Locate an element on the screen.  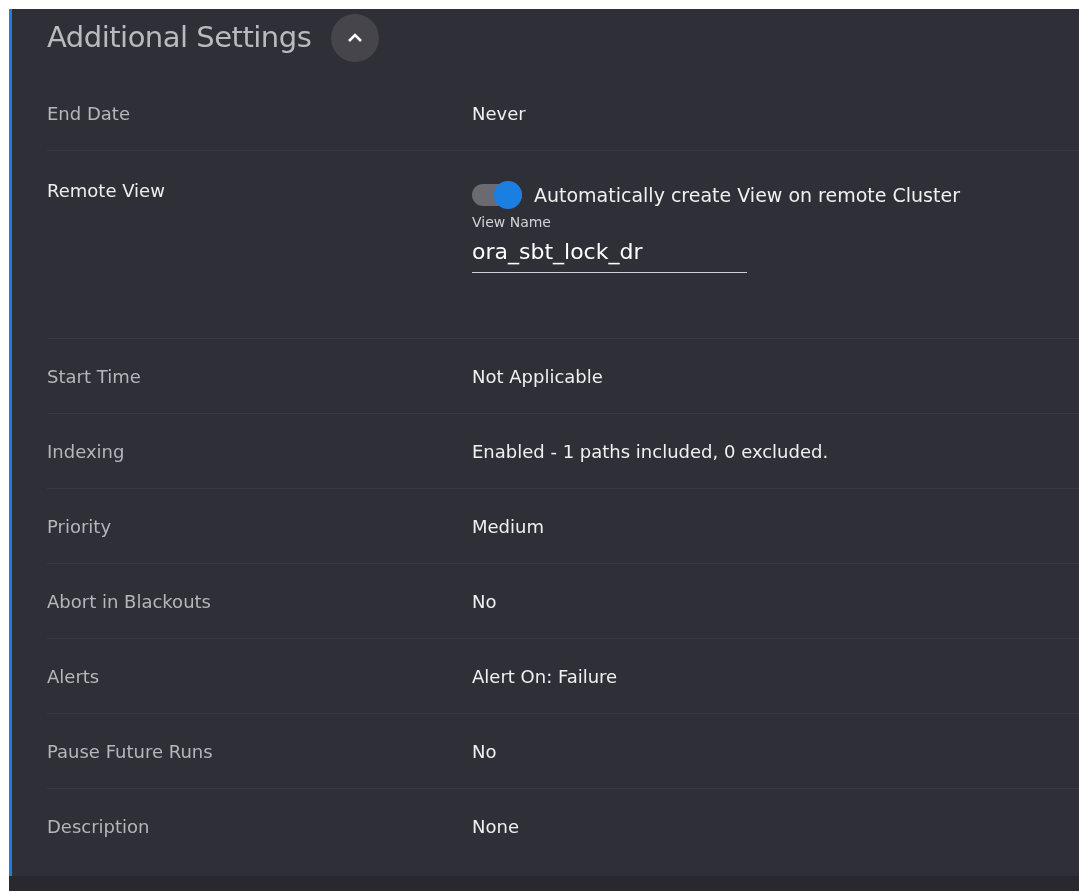
setting-value: Alert On: Failure is located at coordinates (545, 676).